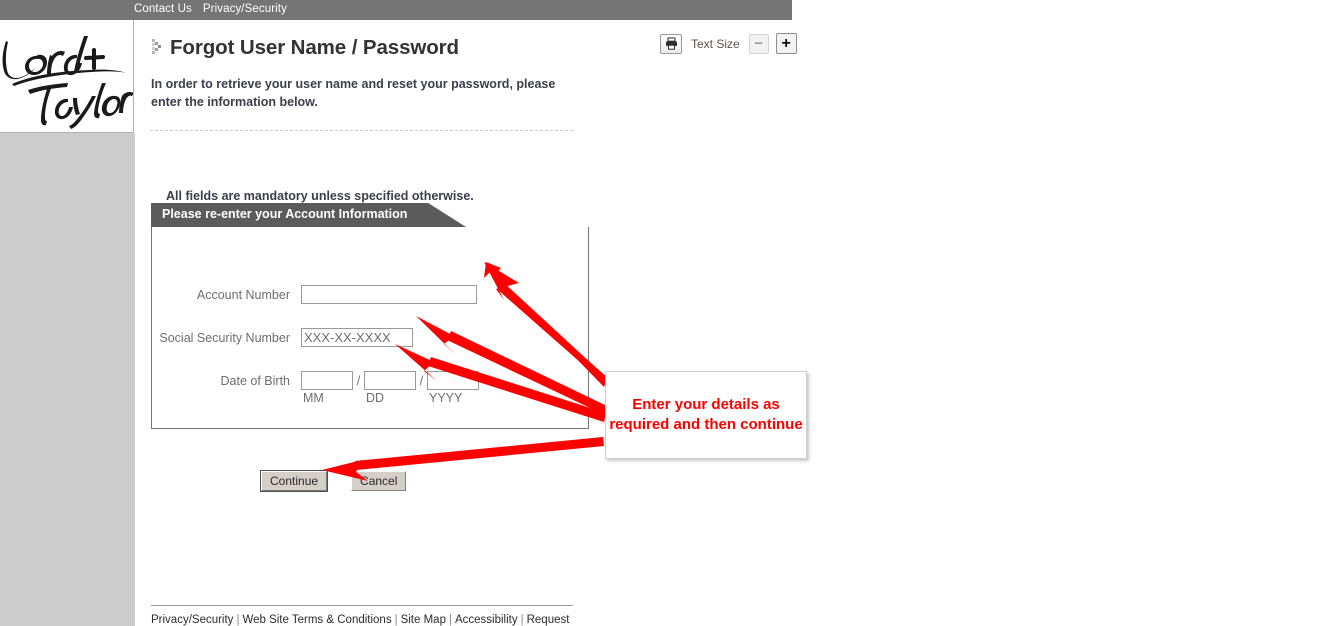  Describe the element at coordinates (285, 214) in the screenshot. I see `panel-header-title: Please re-enter your Account Information` at that location.